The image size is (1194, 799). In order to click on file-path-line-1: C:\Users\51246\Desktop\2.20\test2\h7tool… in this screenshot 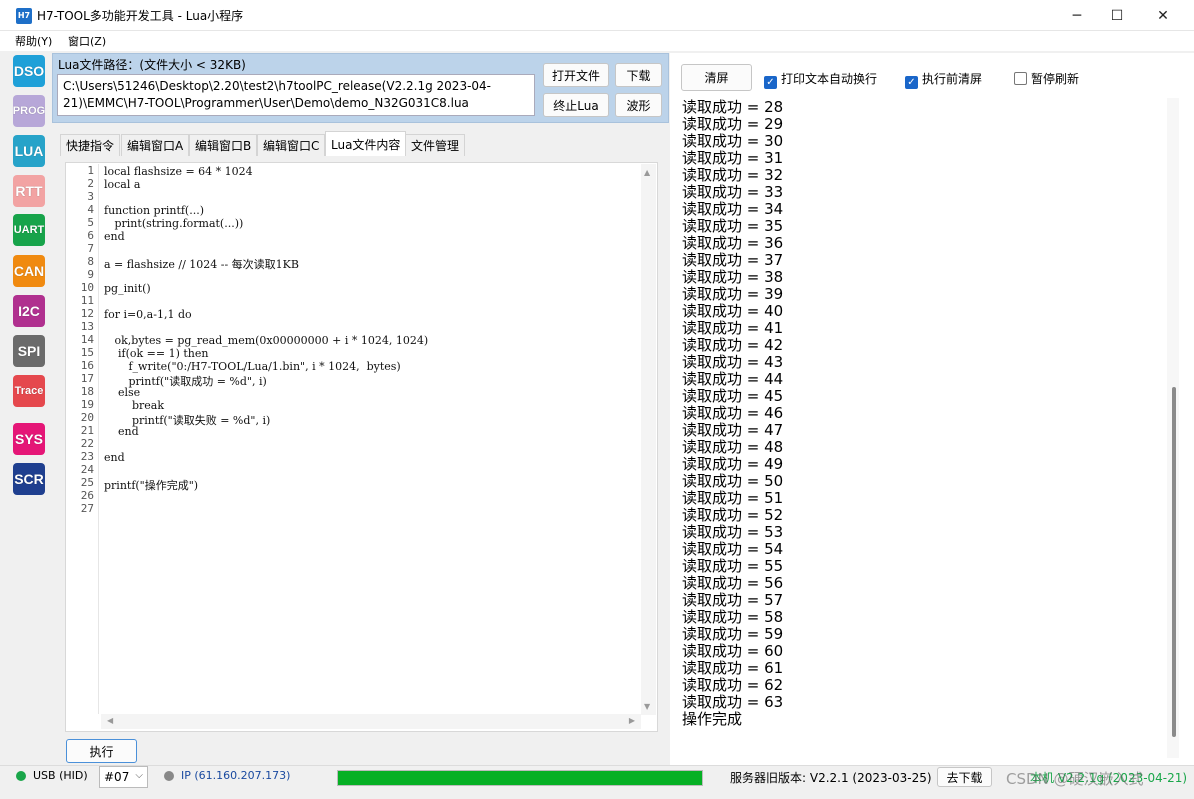, I will do `click(277, 86)`.